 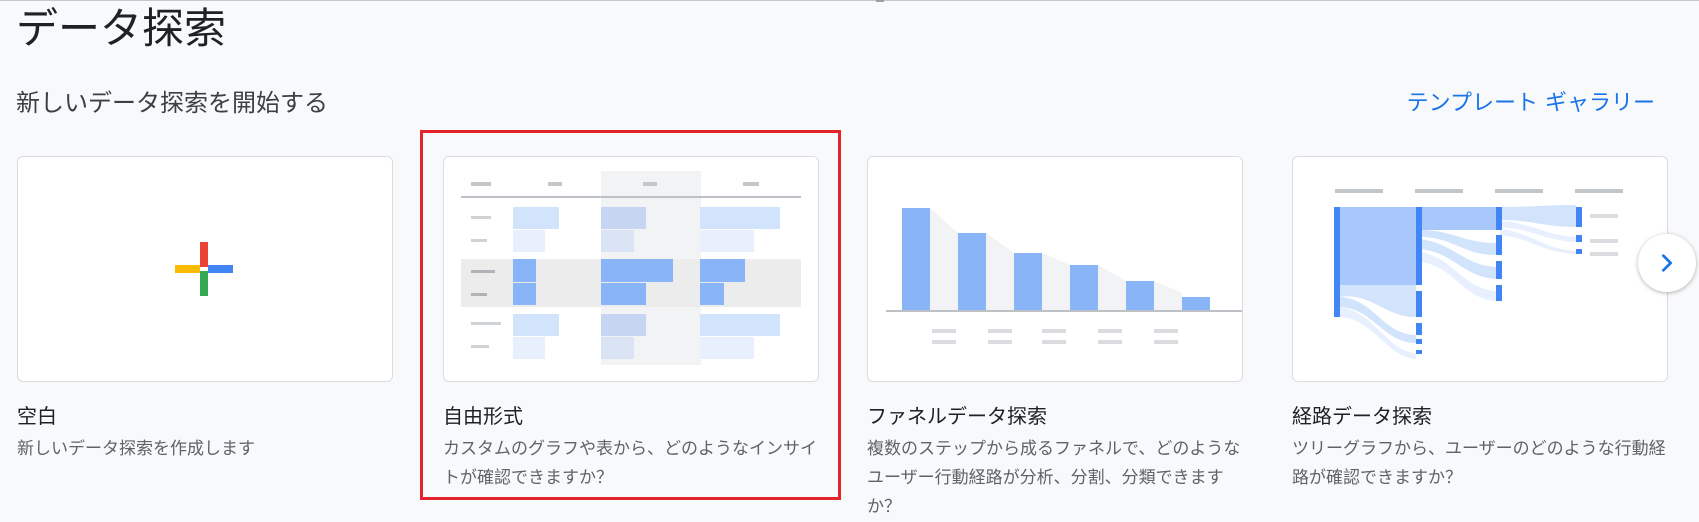 What do you see at coordinates (1479, 463) in the screenshot?
I see `card-path-description: ツリーグラフから、ユーザーのどのような行動経路が確認できますか？` at bounding box center [1479, 463].